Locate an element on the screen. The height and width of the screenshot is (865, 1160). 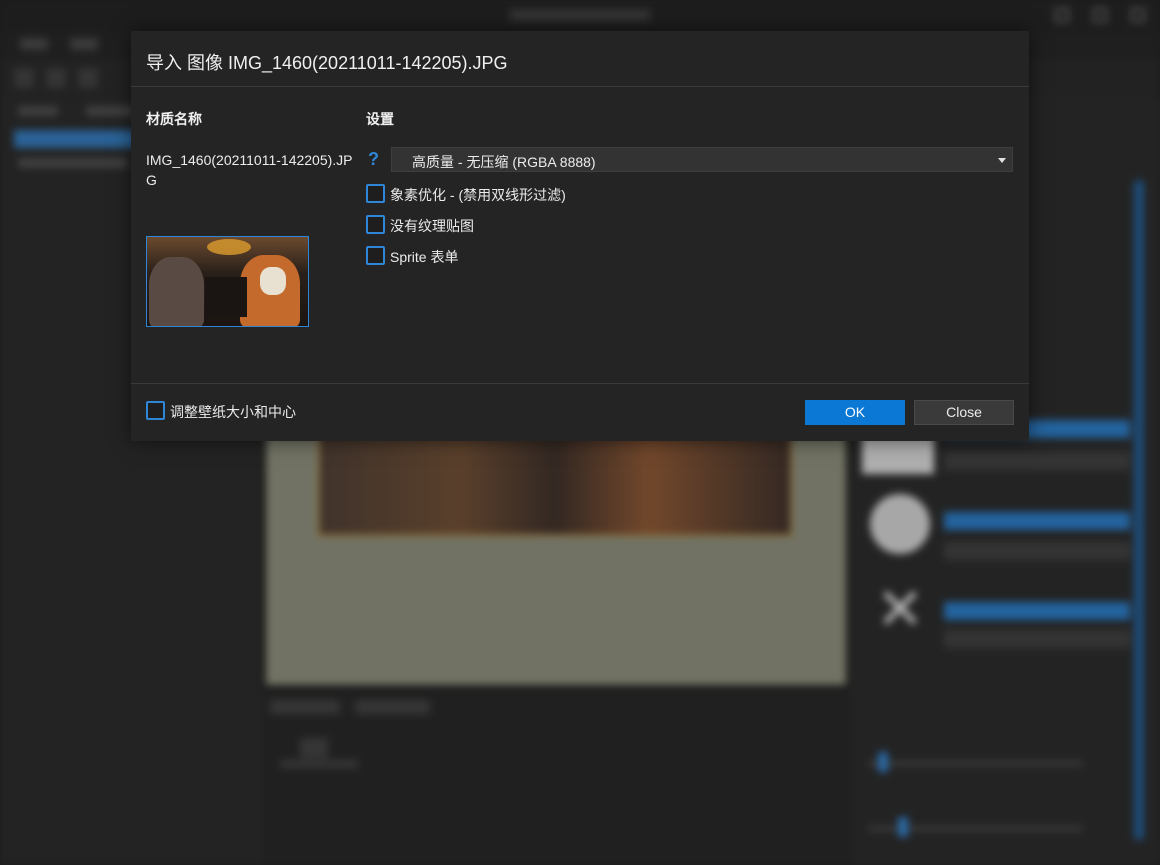
quality-select: 高质量 - 无压缩 (RGBA 8888) is located at coordinates (702, 159).